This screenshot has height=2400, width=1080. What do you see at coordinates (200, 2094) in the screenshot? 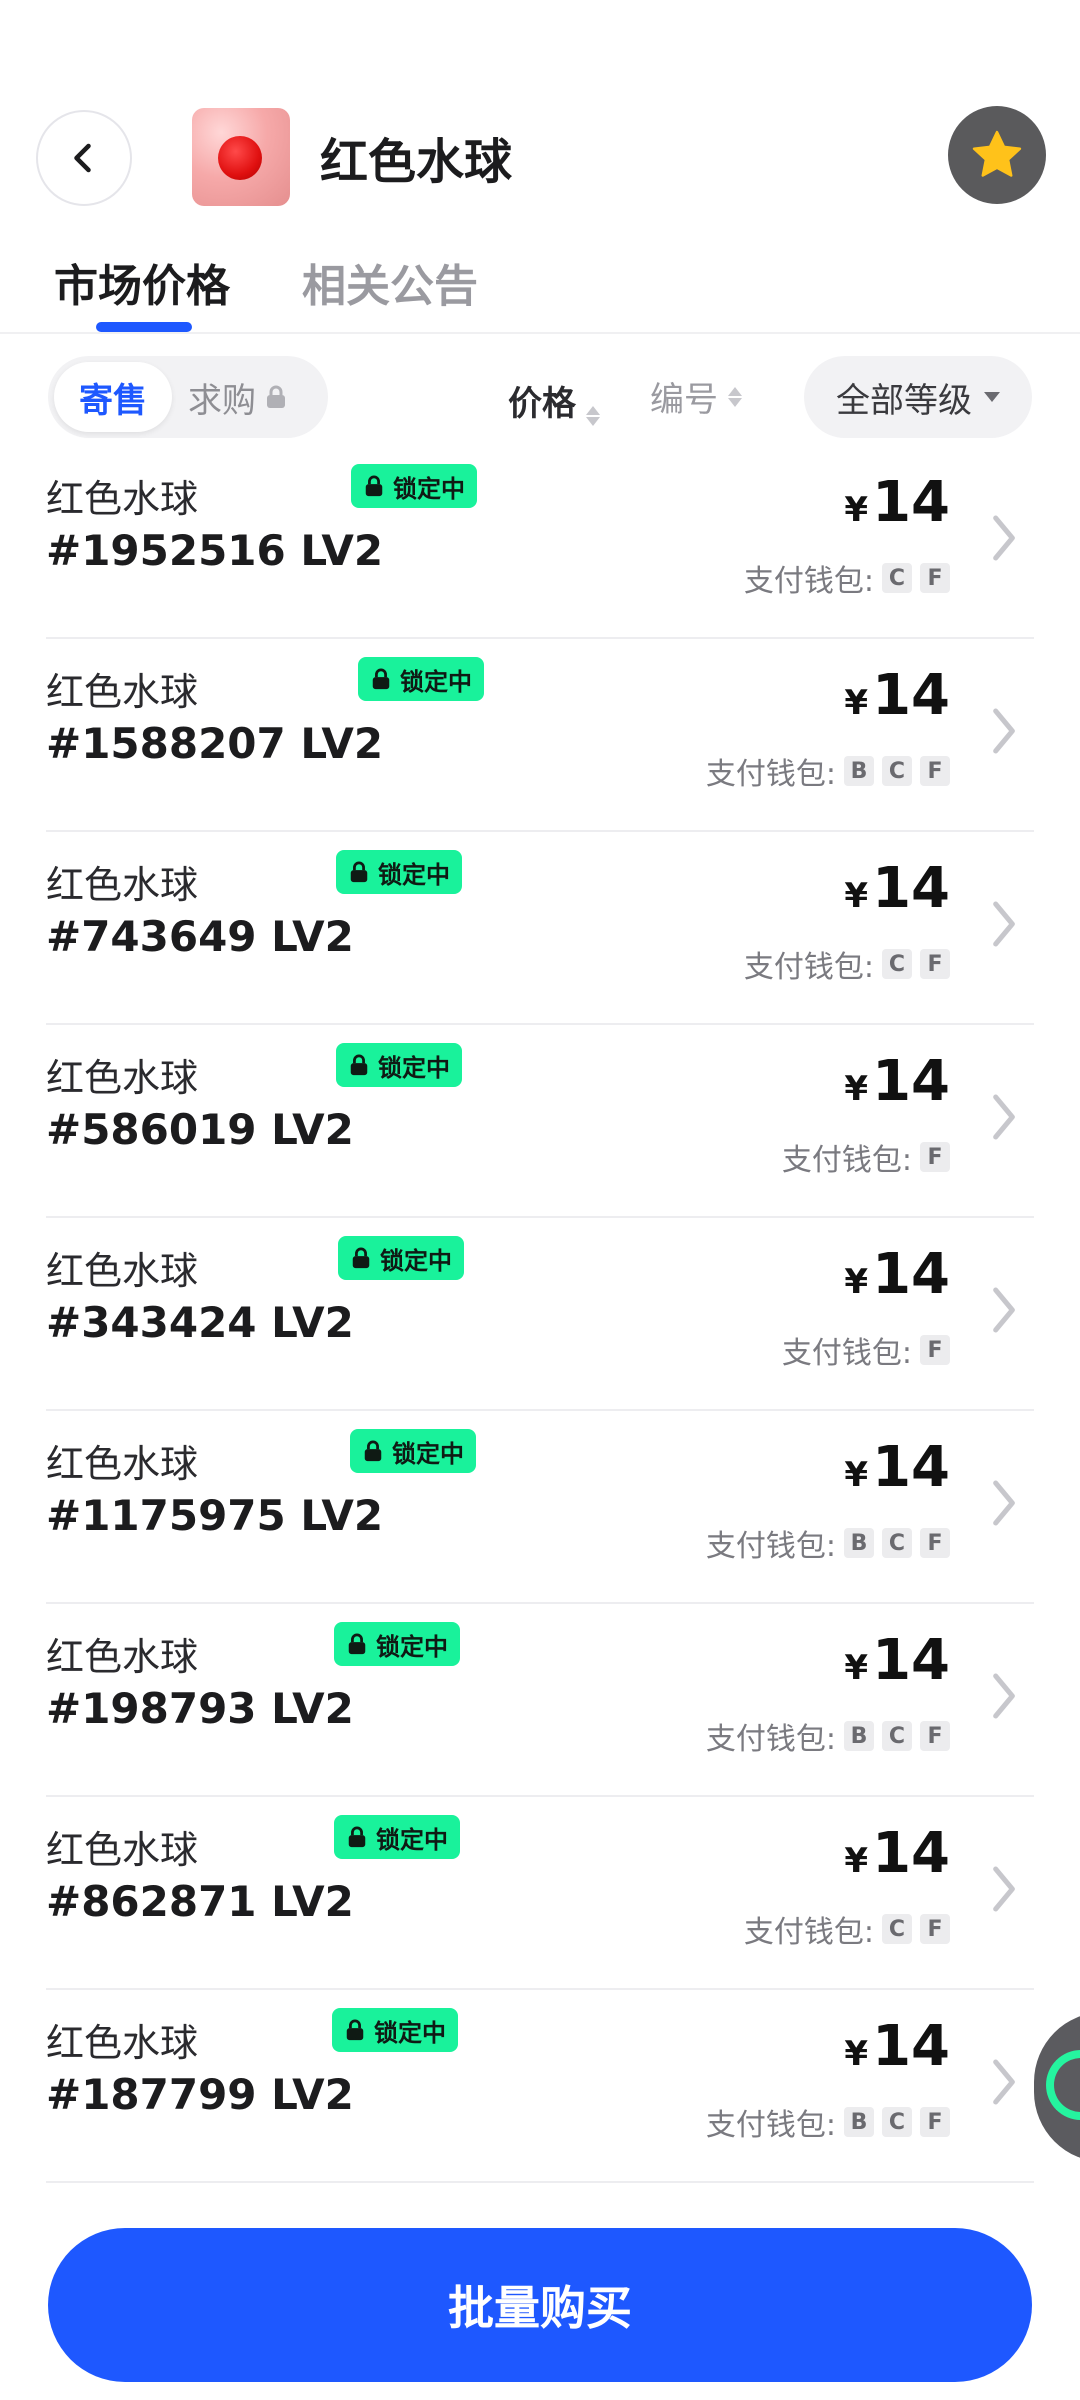
I see `item-serial-level: #187799 LV2` at bounding box center [200, 2094].